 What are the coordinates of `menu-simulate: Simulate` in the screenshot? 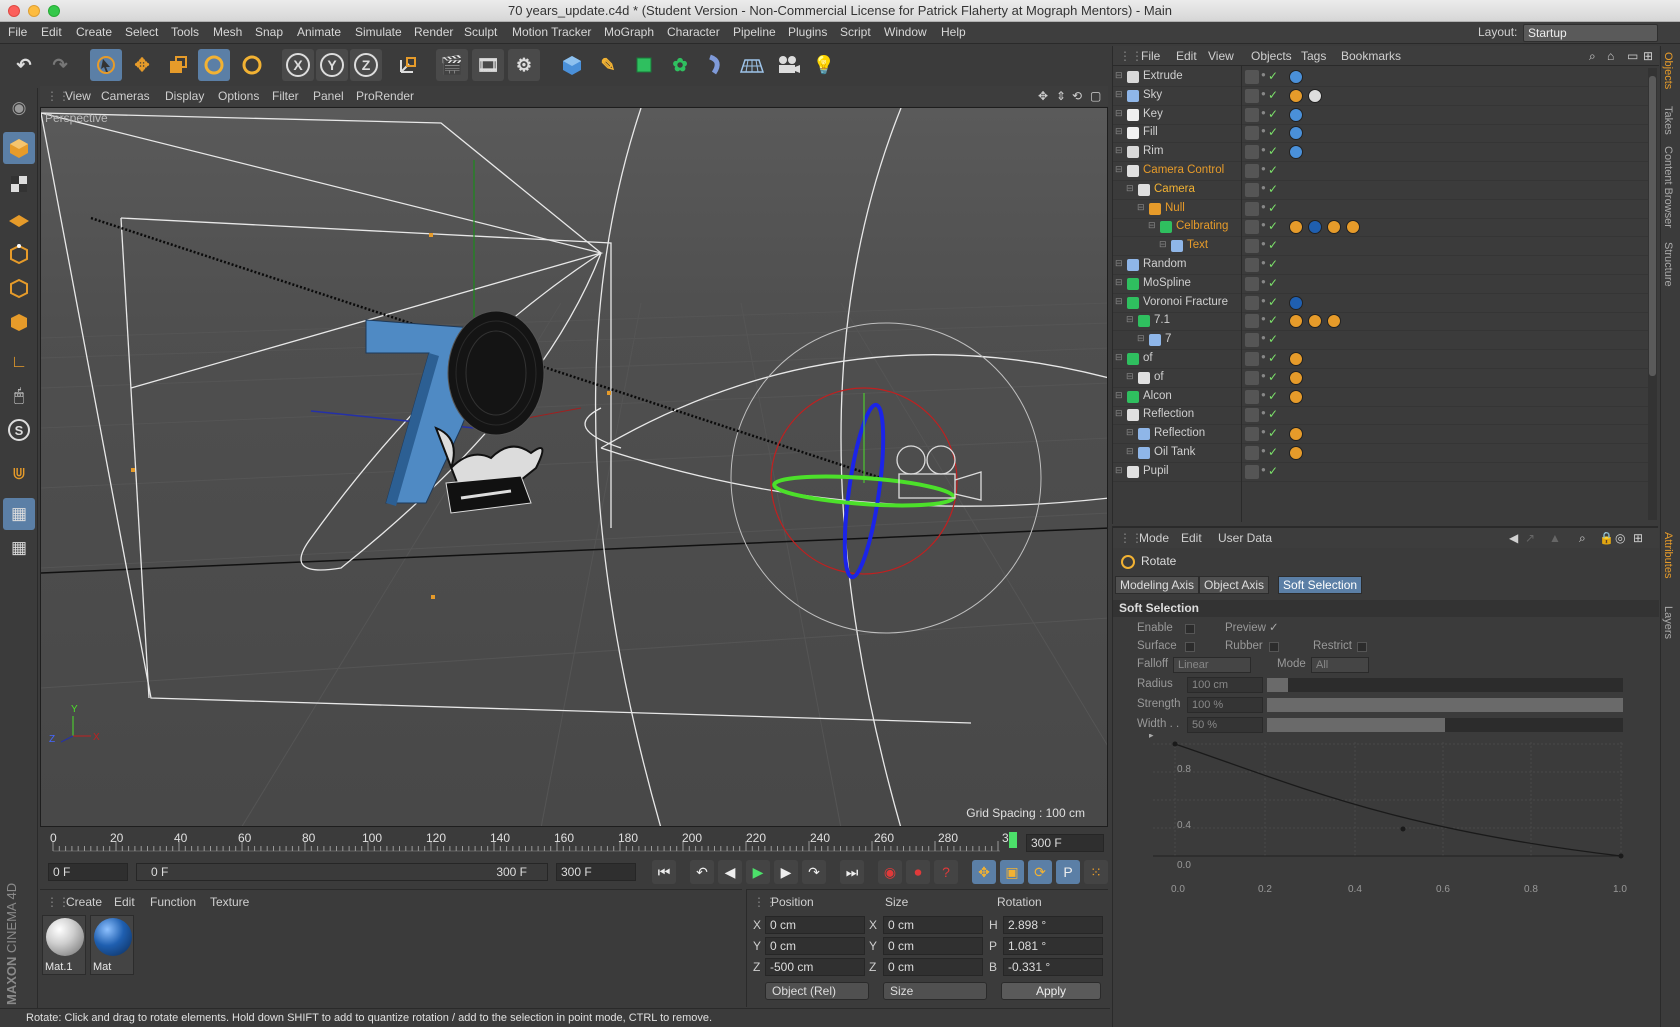 It's located at (378, 32).